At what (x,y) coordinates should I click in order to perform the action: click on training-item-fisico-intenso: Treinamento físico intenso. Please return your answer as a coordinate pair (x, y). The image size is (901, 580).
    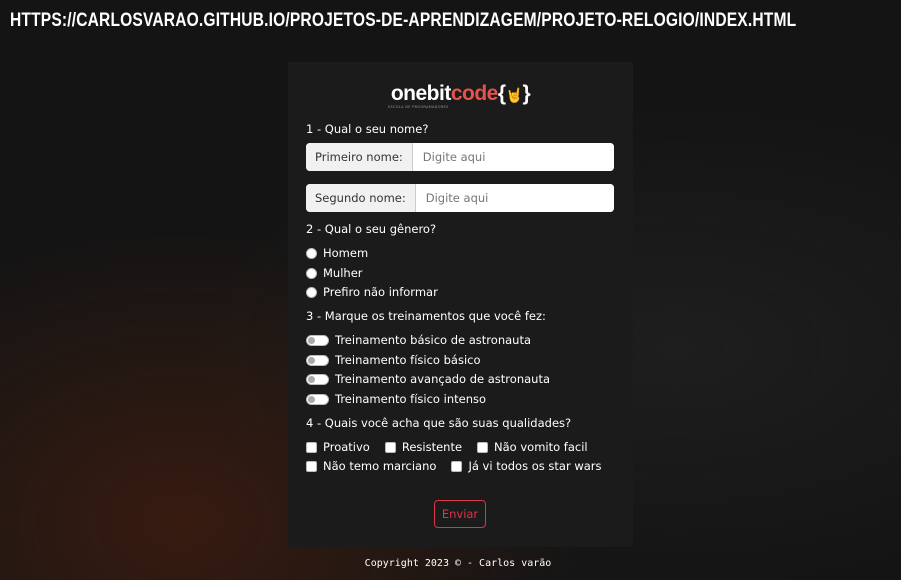
    Looking at the image, I should click on (396, 399).